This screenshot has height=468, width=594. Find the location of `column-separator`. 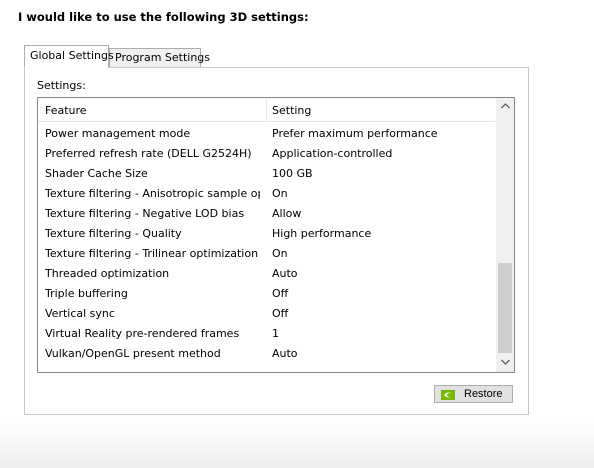

column-separator is located at coordinates (266, 110).